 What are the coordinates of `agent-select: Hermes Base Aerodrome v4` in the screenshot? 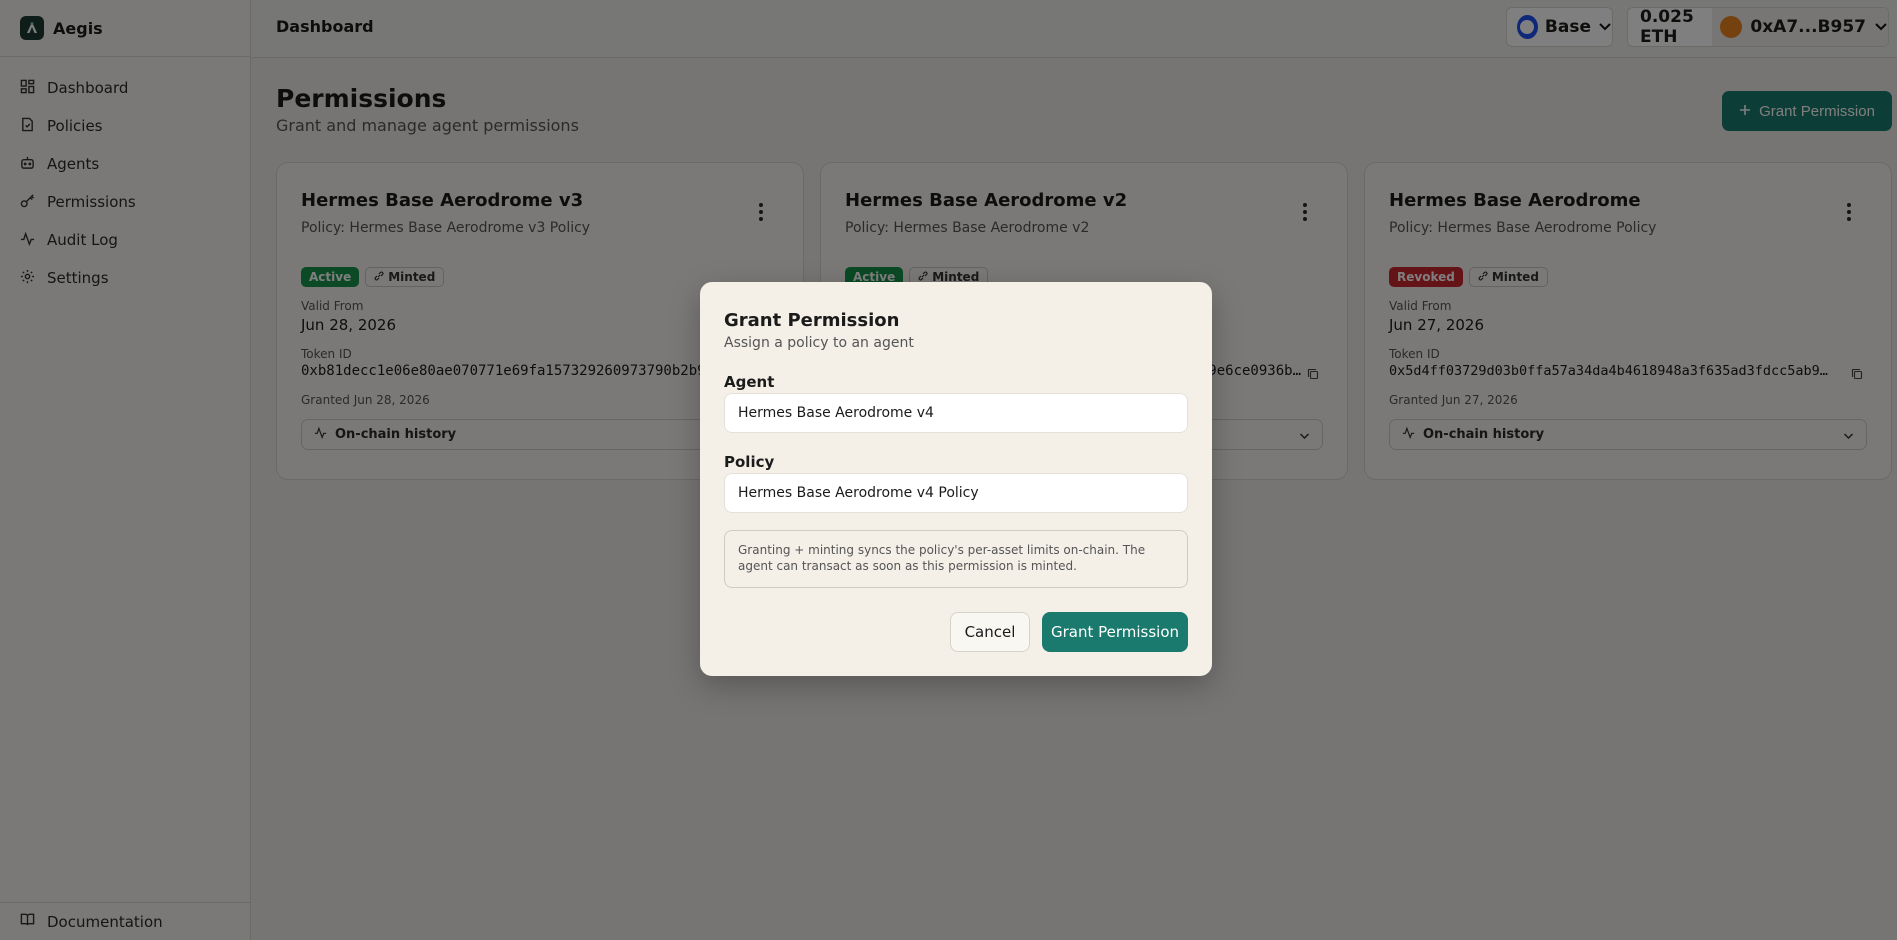 It's located at (956, 413).